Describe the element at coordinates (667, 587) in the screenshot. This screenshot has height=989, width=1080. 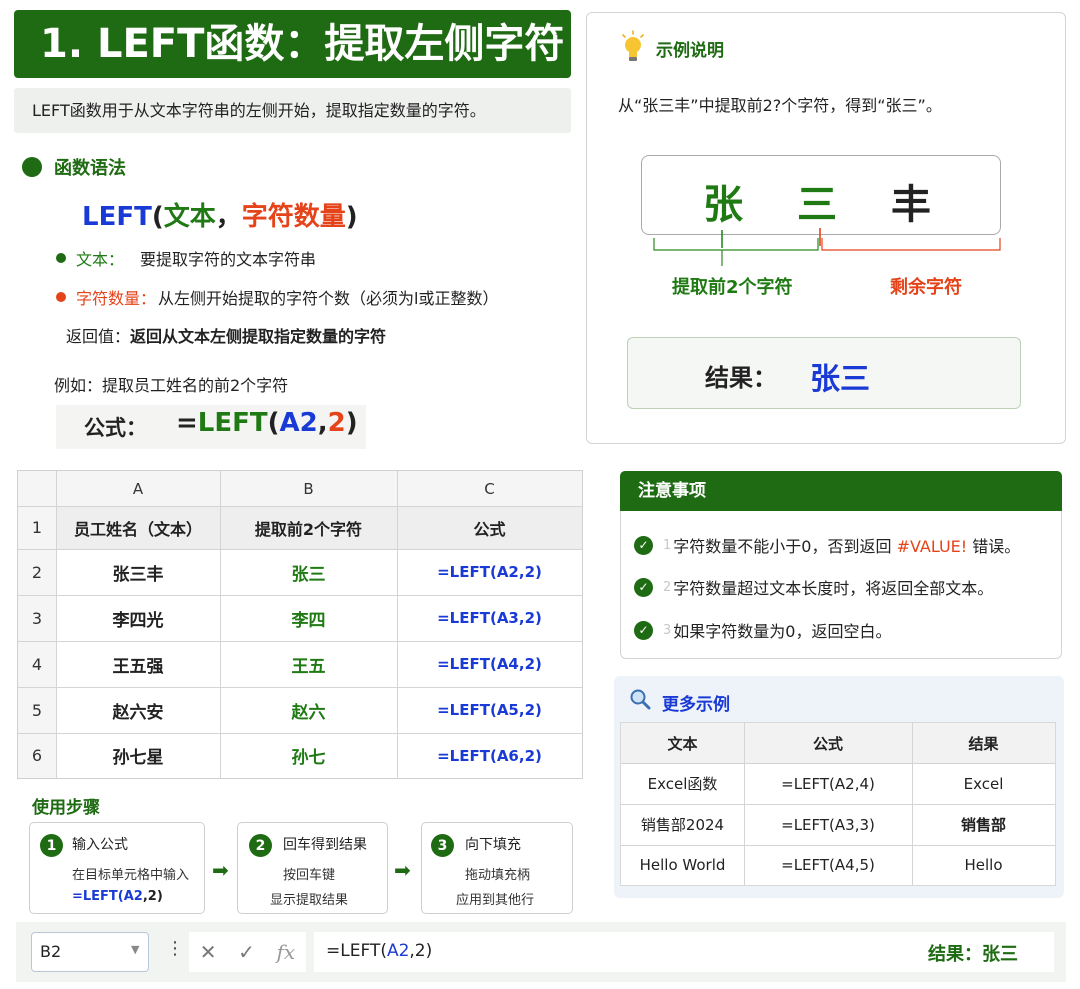
I see `note-index: 2` at that location.